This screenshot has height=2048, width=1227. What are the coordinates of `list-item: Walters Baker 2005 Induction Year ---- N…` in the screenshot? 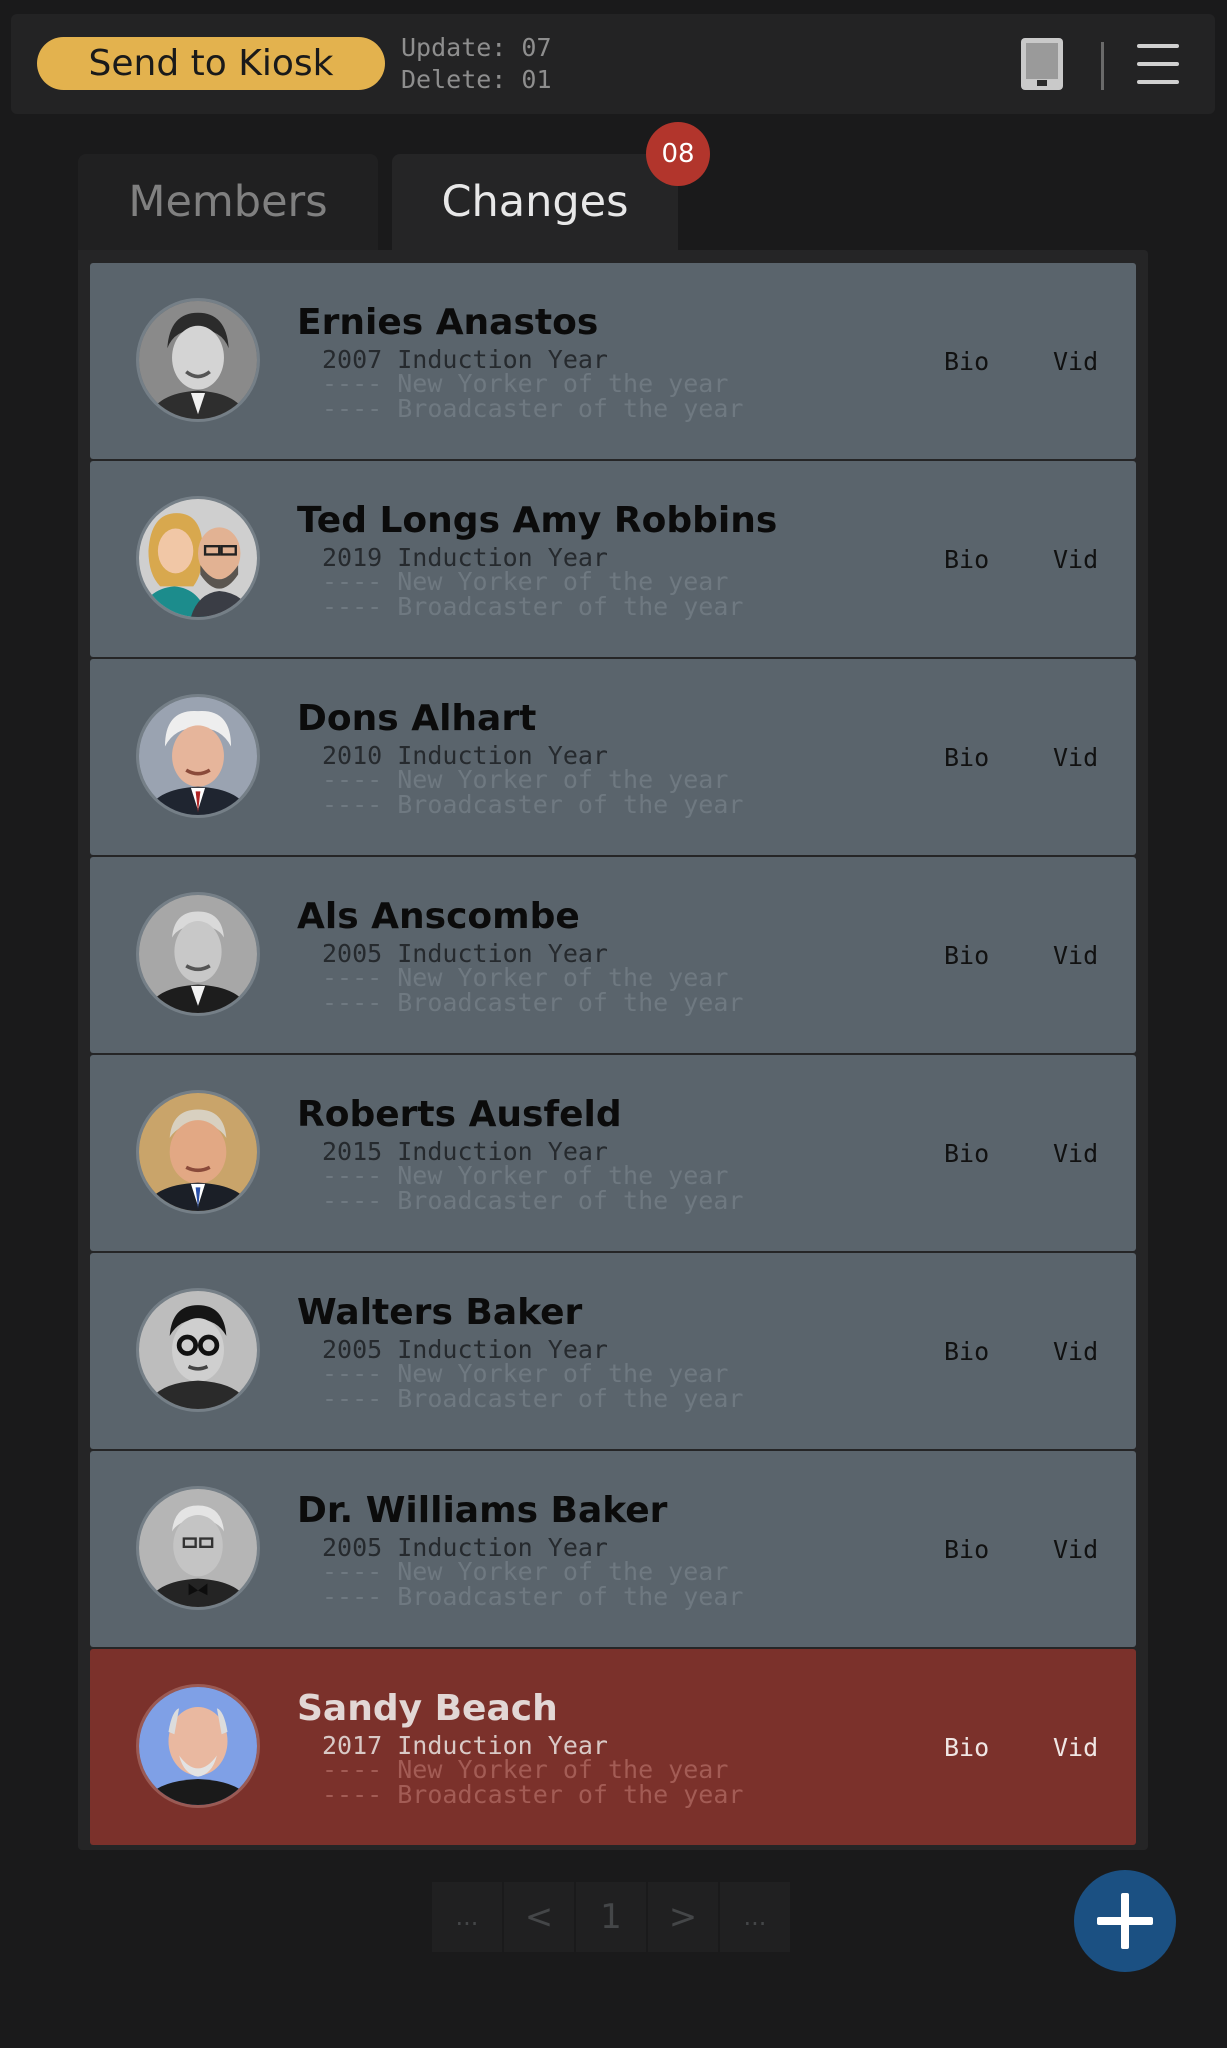 It's located at (613, 1351).